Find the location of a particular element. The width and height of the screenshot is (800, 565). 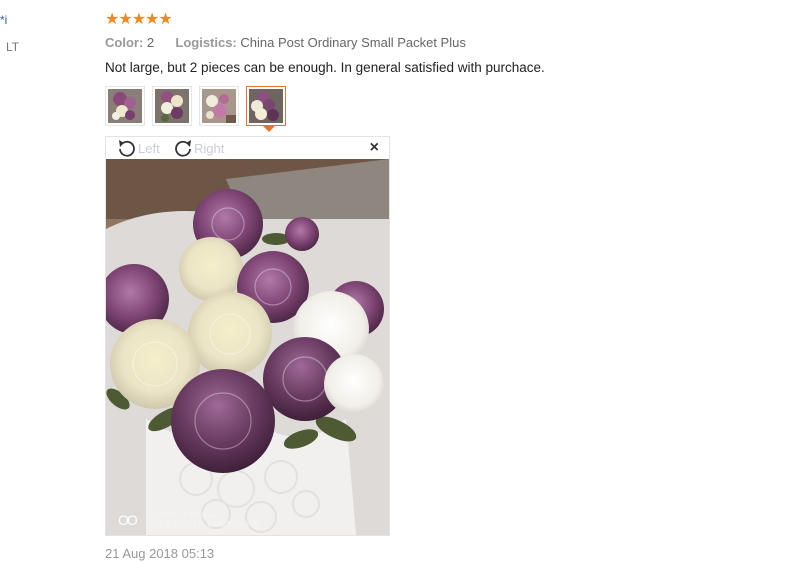

star-rating: ★★★★★ is located at coordinates (139, 20).